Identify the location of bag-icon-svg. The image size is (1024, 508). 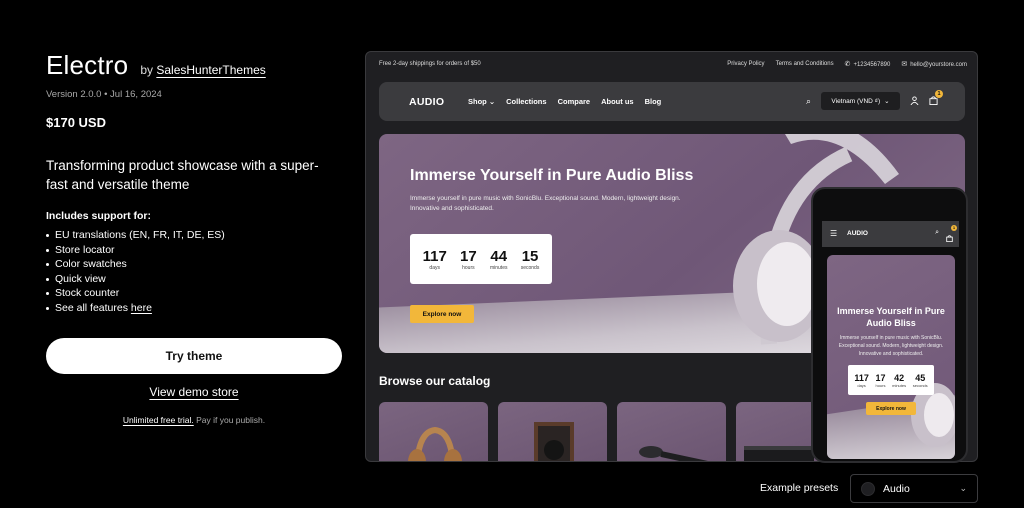
(949, 239).